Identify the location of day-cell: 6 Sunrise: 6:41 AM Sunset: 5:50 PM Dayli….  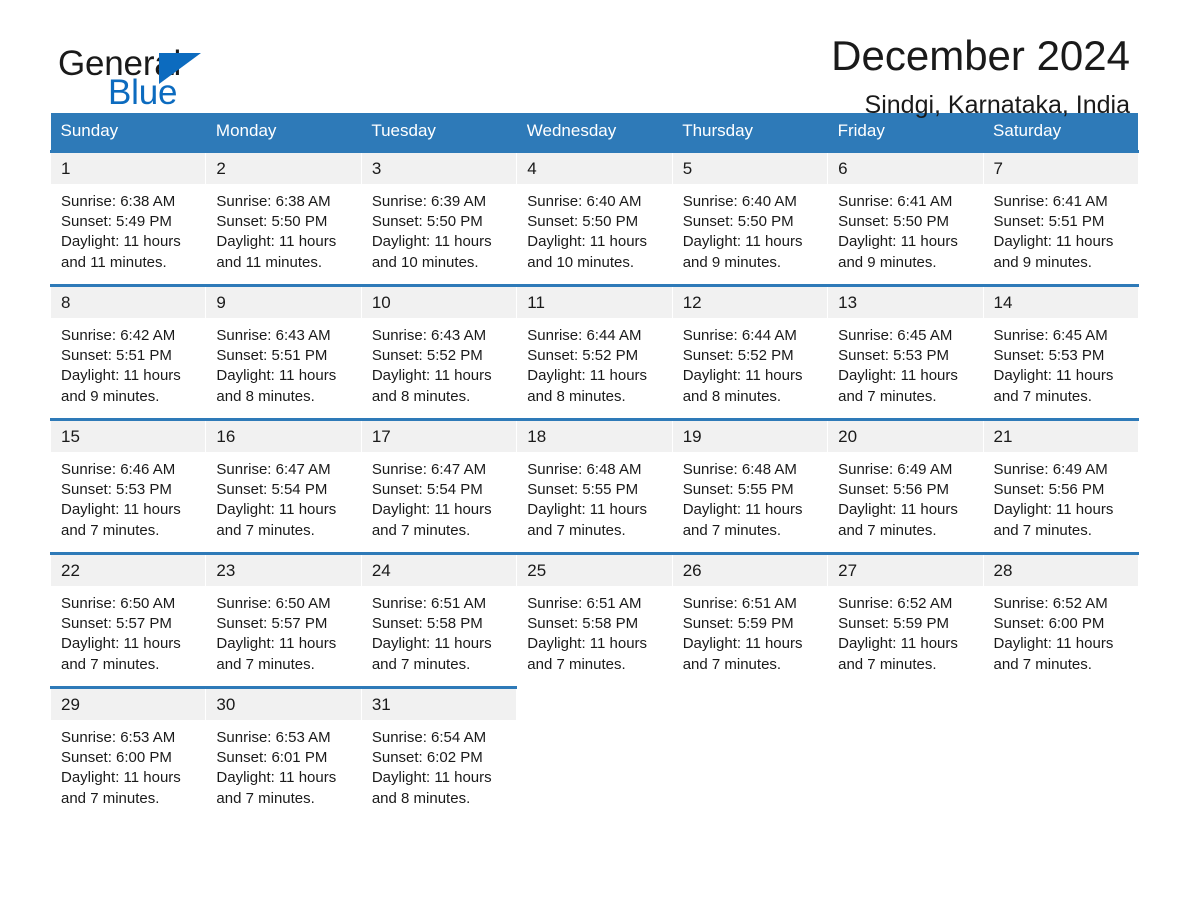
(905, 218).